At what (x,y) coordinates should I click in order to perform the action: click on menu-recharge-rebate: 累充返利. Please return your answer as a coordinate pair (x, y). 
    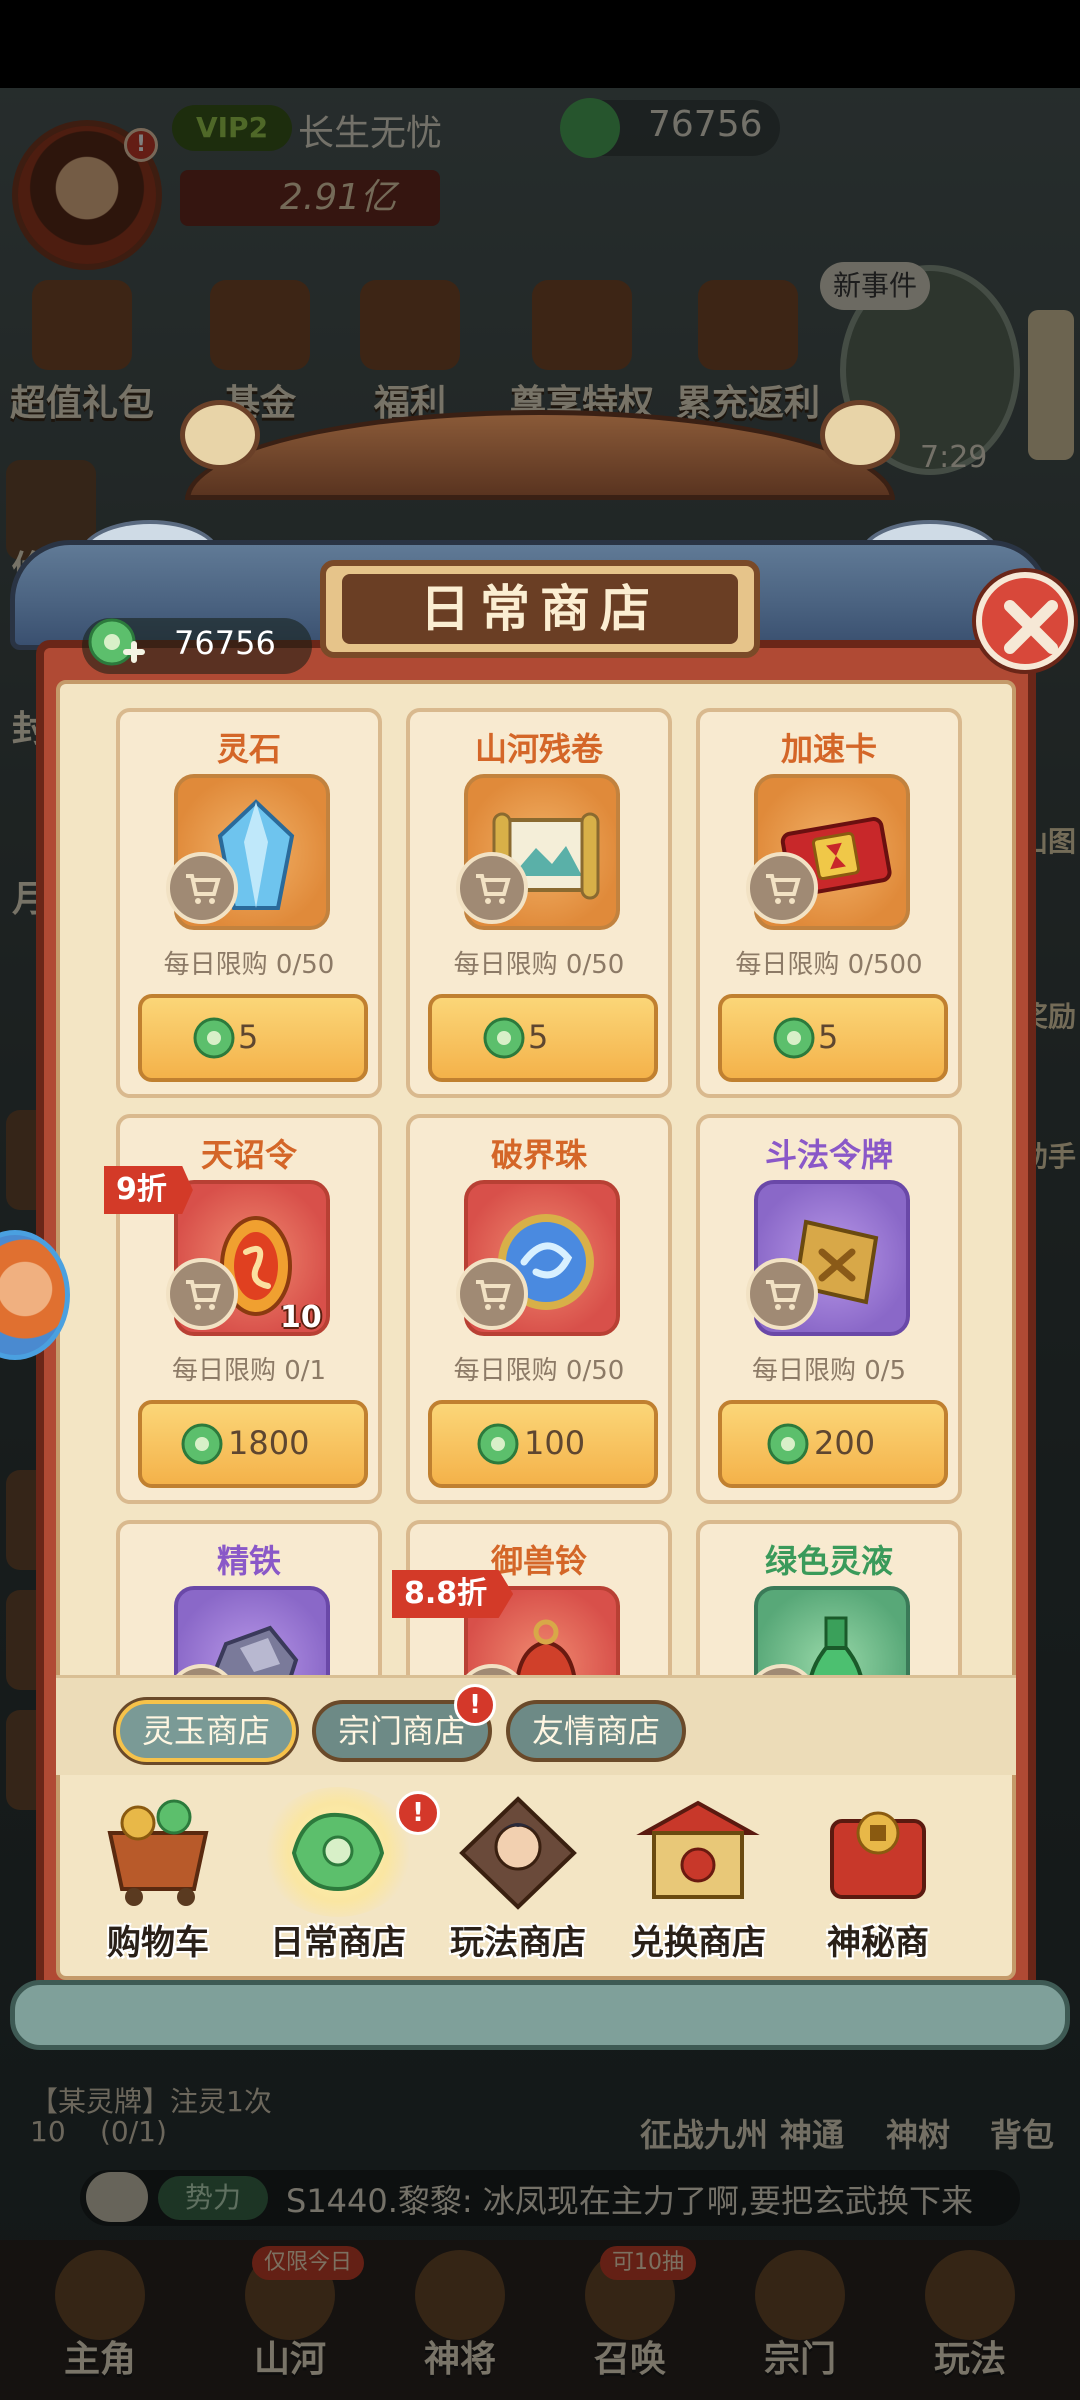
    Looking at the image, I should click on (748, 353).